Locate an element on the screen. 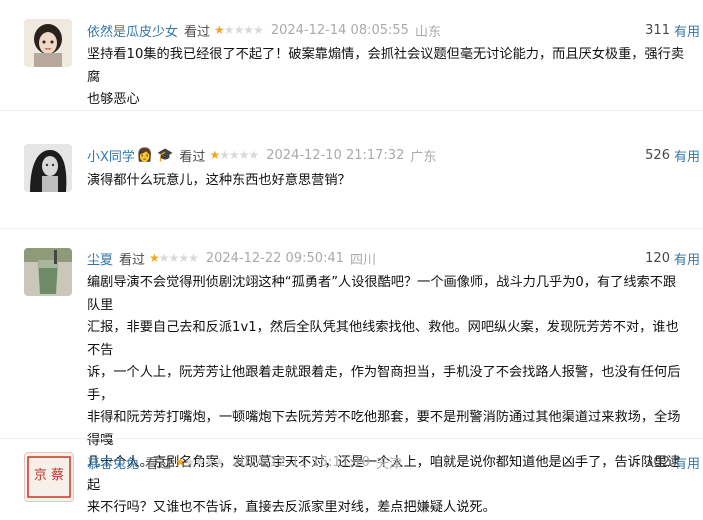  vote-area: 120 有用 is located at coordinates (672, 258).